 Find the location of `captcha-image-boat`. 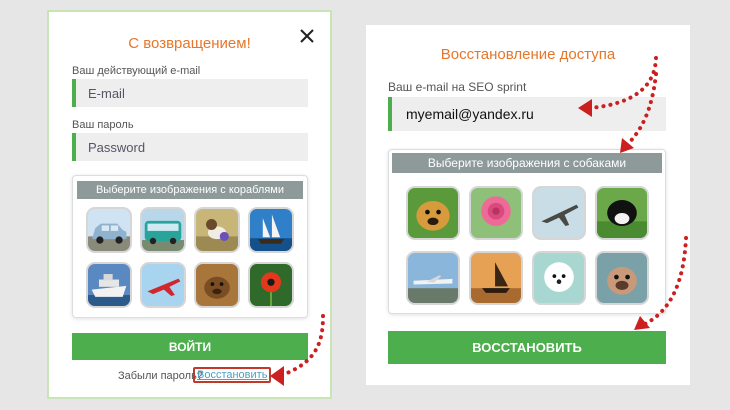

captcha-image-boat is located at coordinates (496, 278).